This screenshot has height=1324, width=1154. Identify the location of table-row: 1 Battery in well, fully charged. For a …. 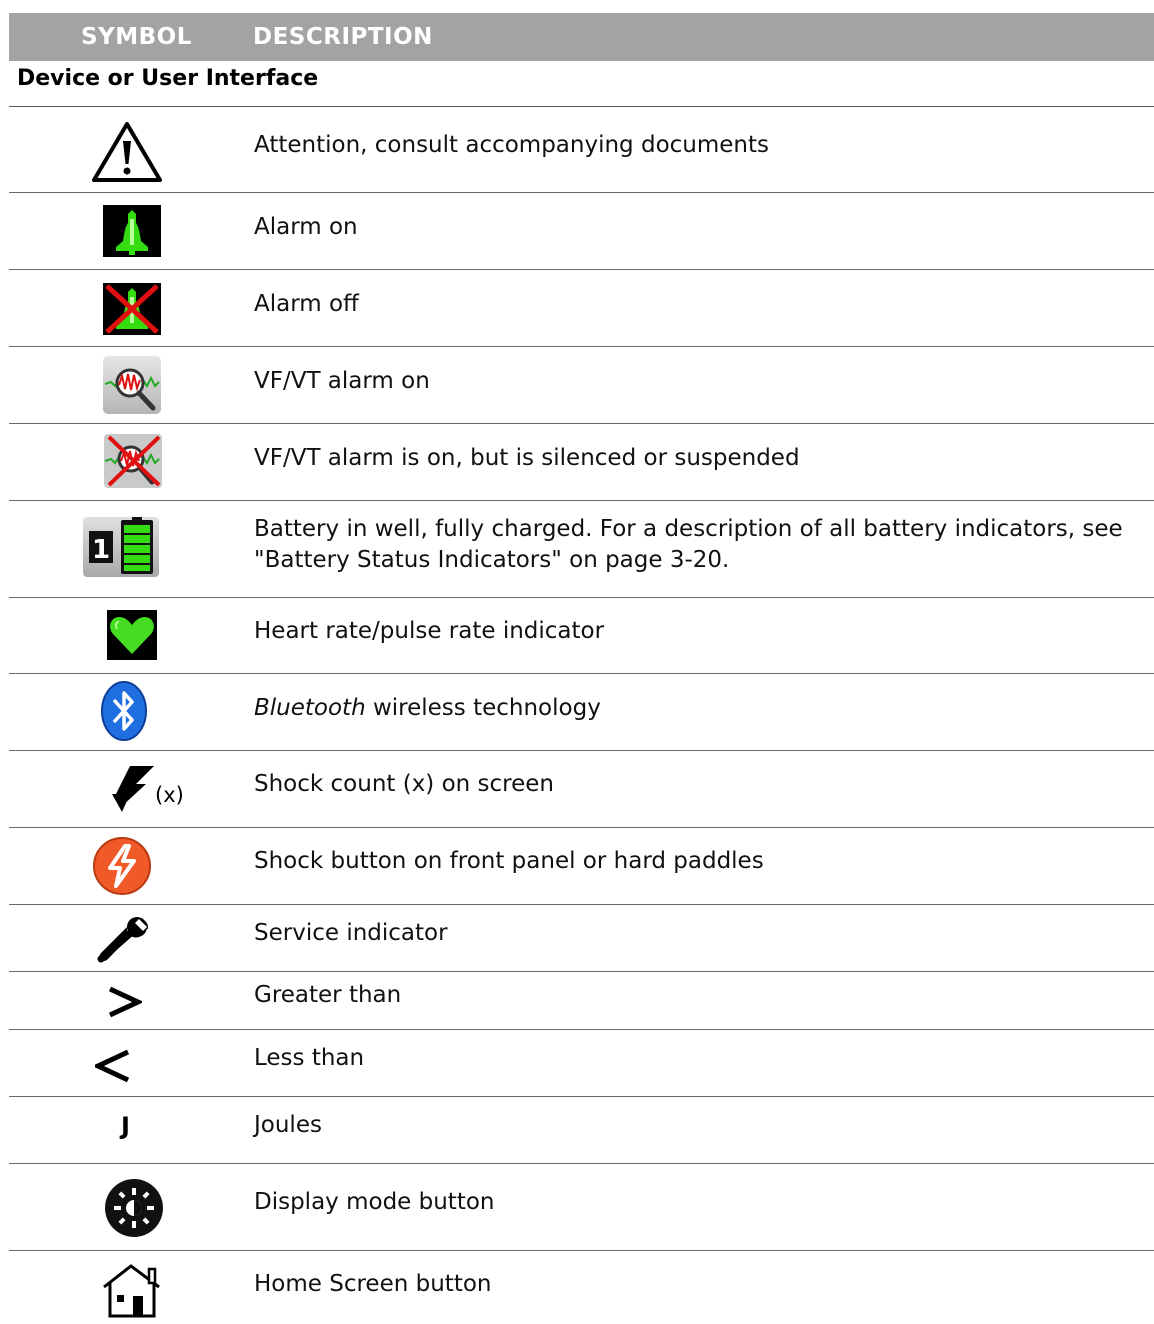
(581, 549).